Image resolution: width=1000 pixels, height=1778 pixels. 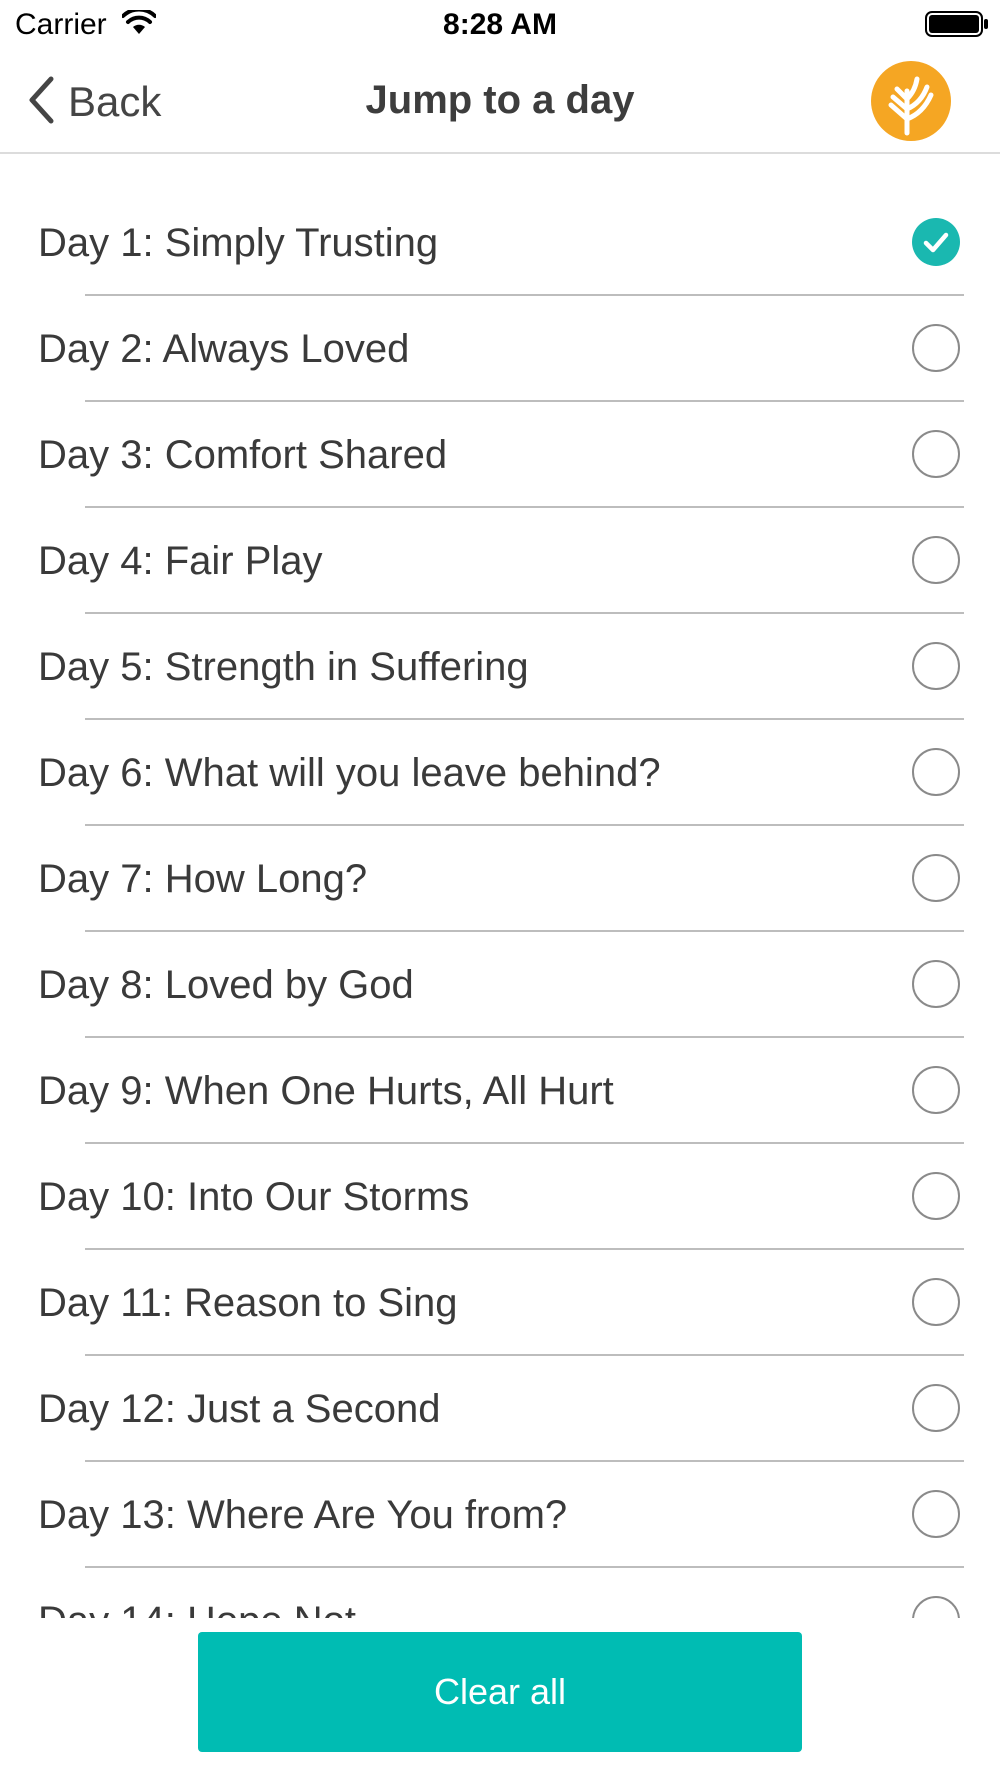 What do you see at coordinates (936, 242) in the screenshot?
I see `checked-circle-icon` at bounding box center [936, 242].